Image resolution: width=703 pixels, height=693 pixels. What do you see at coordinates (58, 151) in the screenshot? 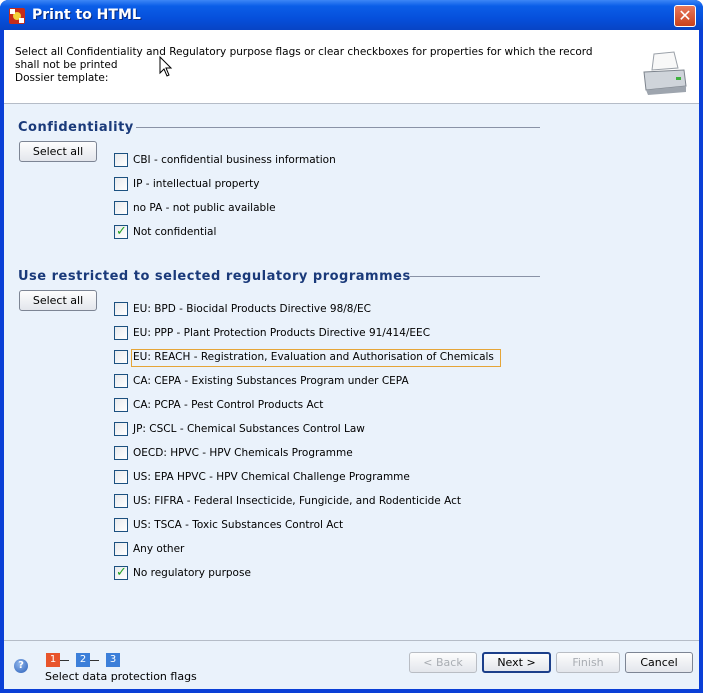
I see `confidentiality-select-all-button: Select all` at bounding box center [58, 151].